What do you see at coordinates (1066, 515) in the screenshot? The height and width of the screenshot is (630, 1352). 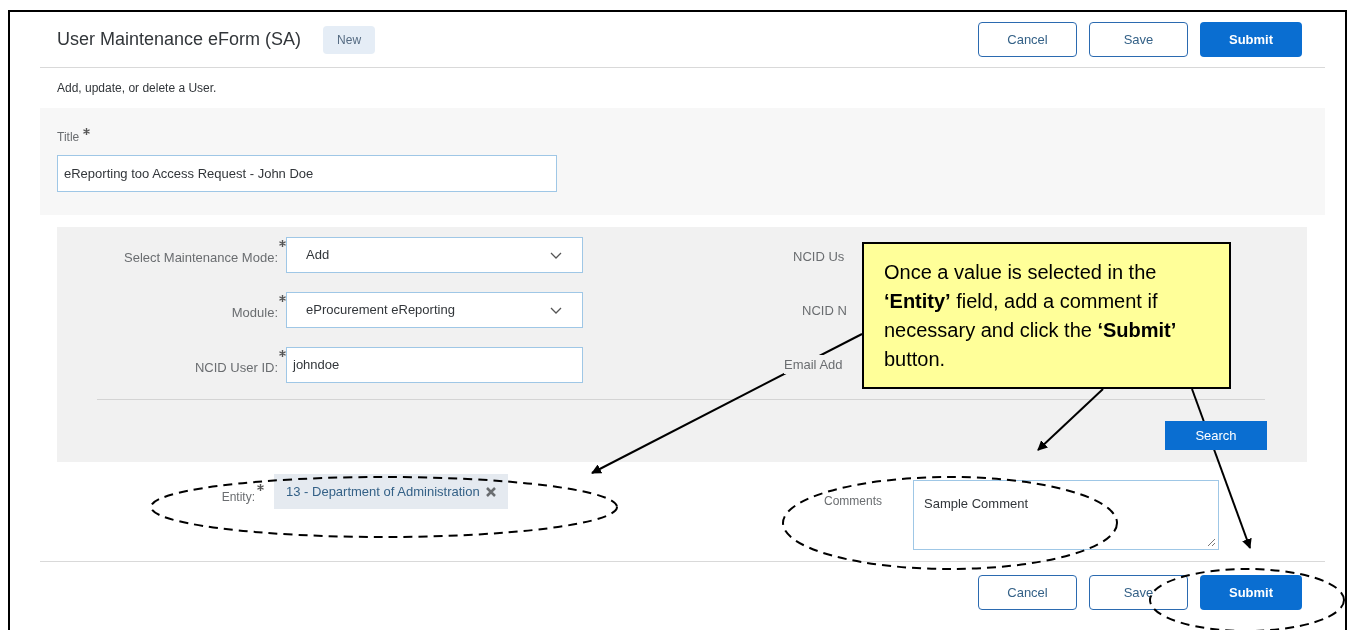 I see `comments-textarea: Sample Comment` at bounding box center [1066, 515].